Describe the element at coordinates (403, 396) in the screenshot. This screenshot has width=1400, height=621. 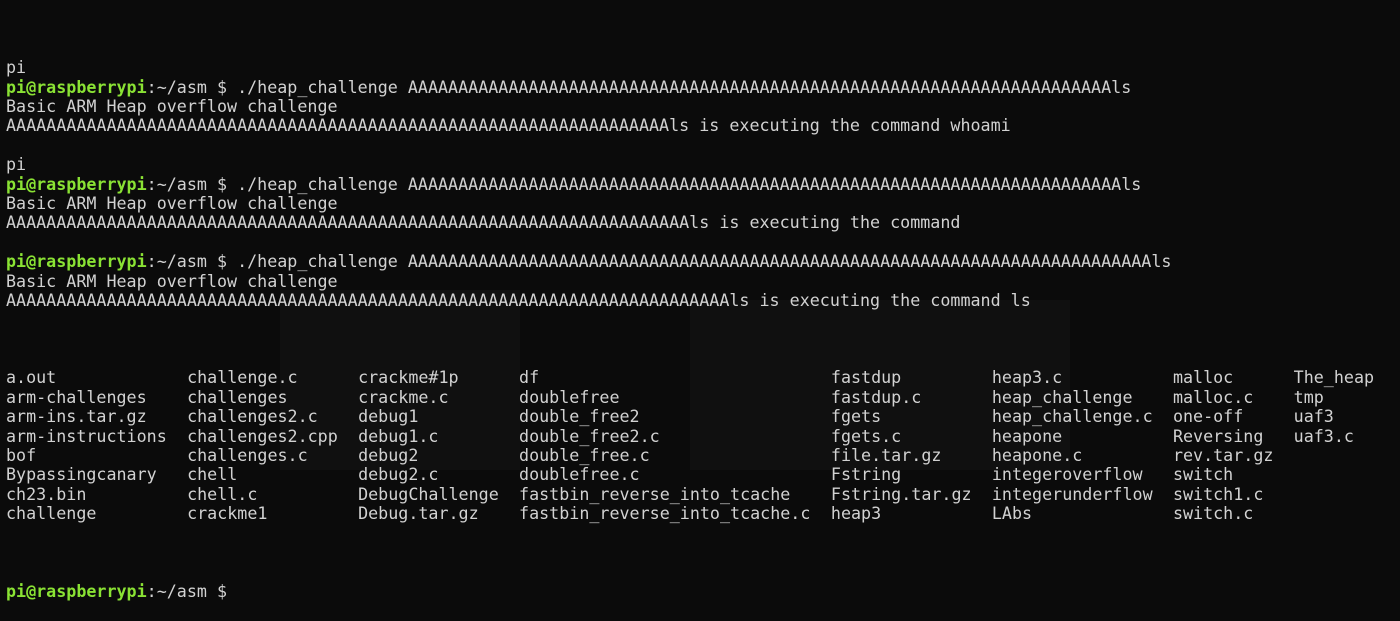
I see `ls-file-entry: crackme.c` at that location.